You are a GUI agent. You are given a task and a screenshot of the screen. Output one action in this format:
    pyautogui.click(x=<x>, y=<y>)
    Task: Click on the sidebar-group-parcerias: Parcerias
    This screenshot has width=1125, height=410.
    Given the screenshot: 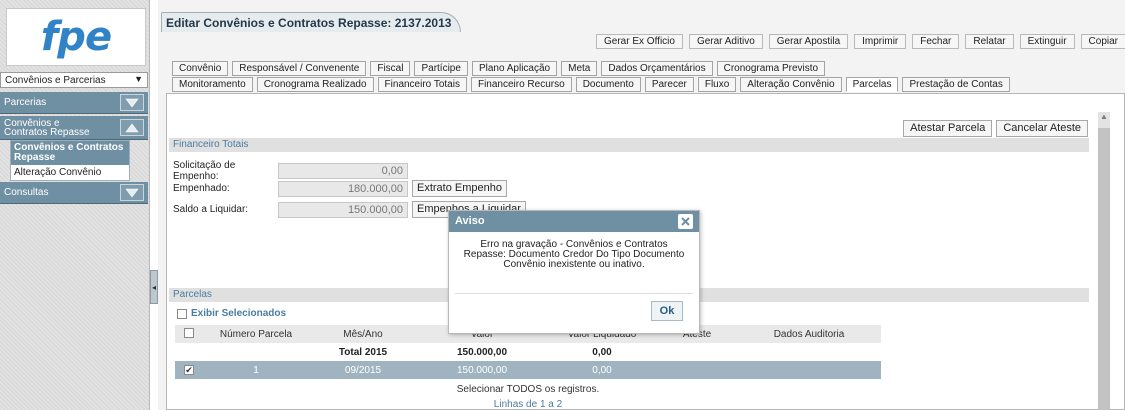 What is the action you would take?
    pyautogui.click(x=74, y=103)
    